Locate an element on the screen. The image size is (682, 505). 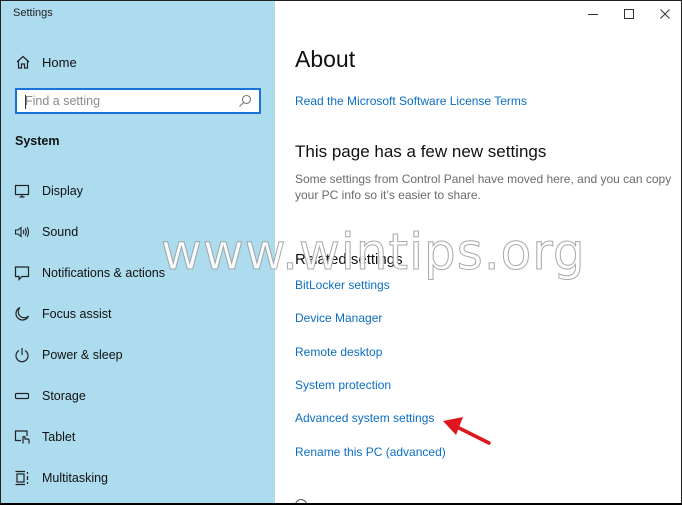
advanced-system-settings-link: Advanced system settings is located at coordinates (364, 418).